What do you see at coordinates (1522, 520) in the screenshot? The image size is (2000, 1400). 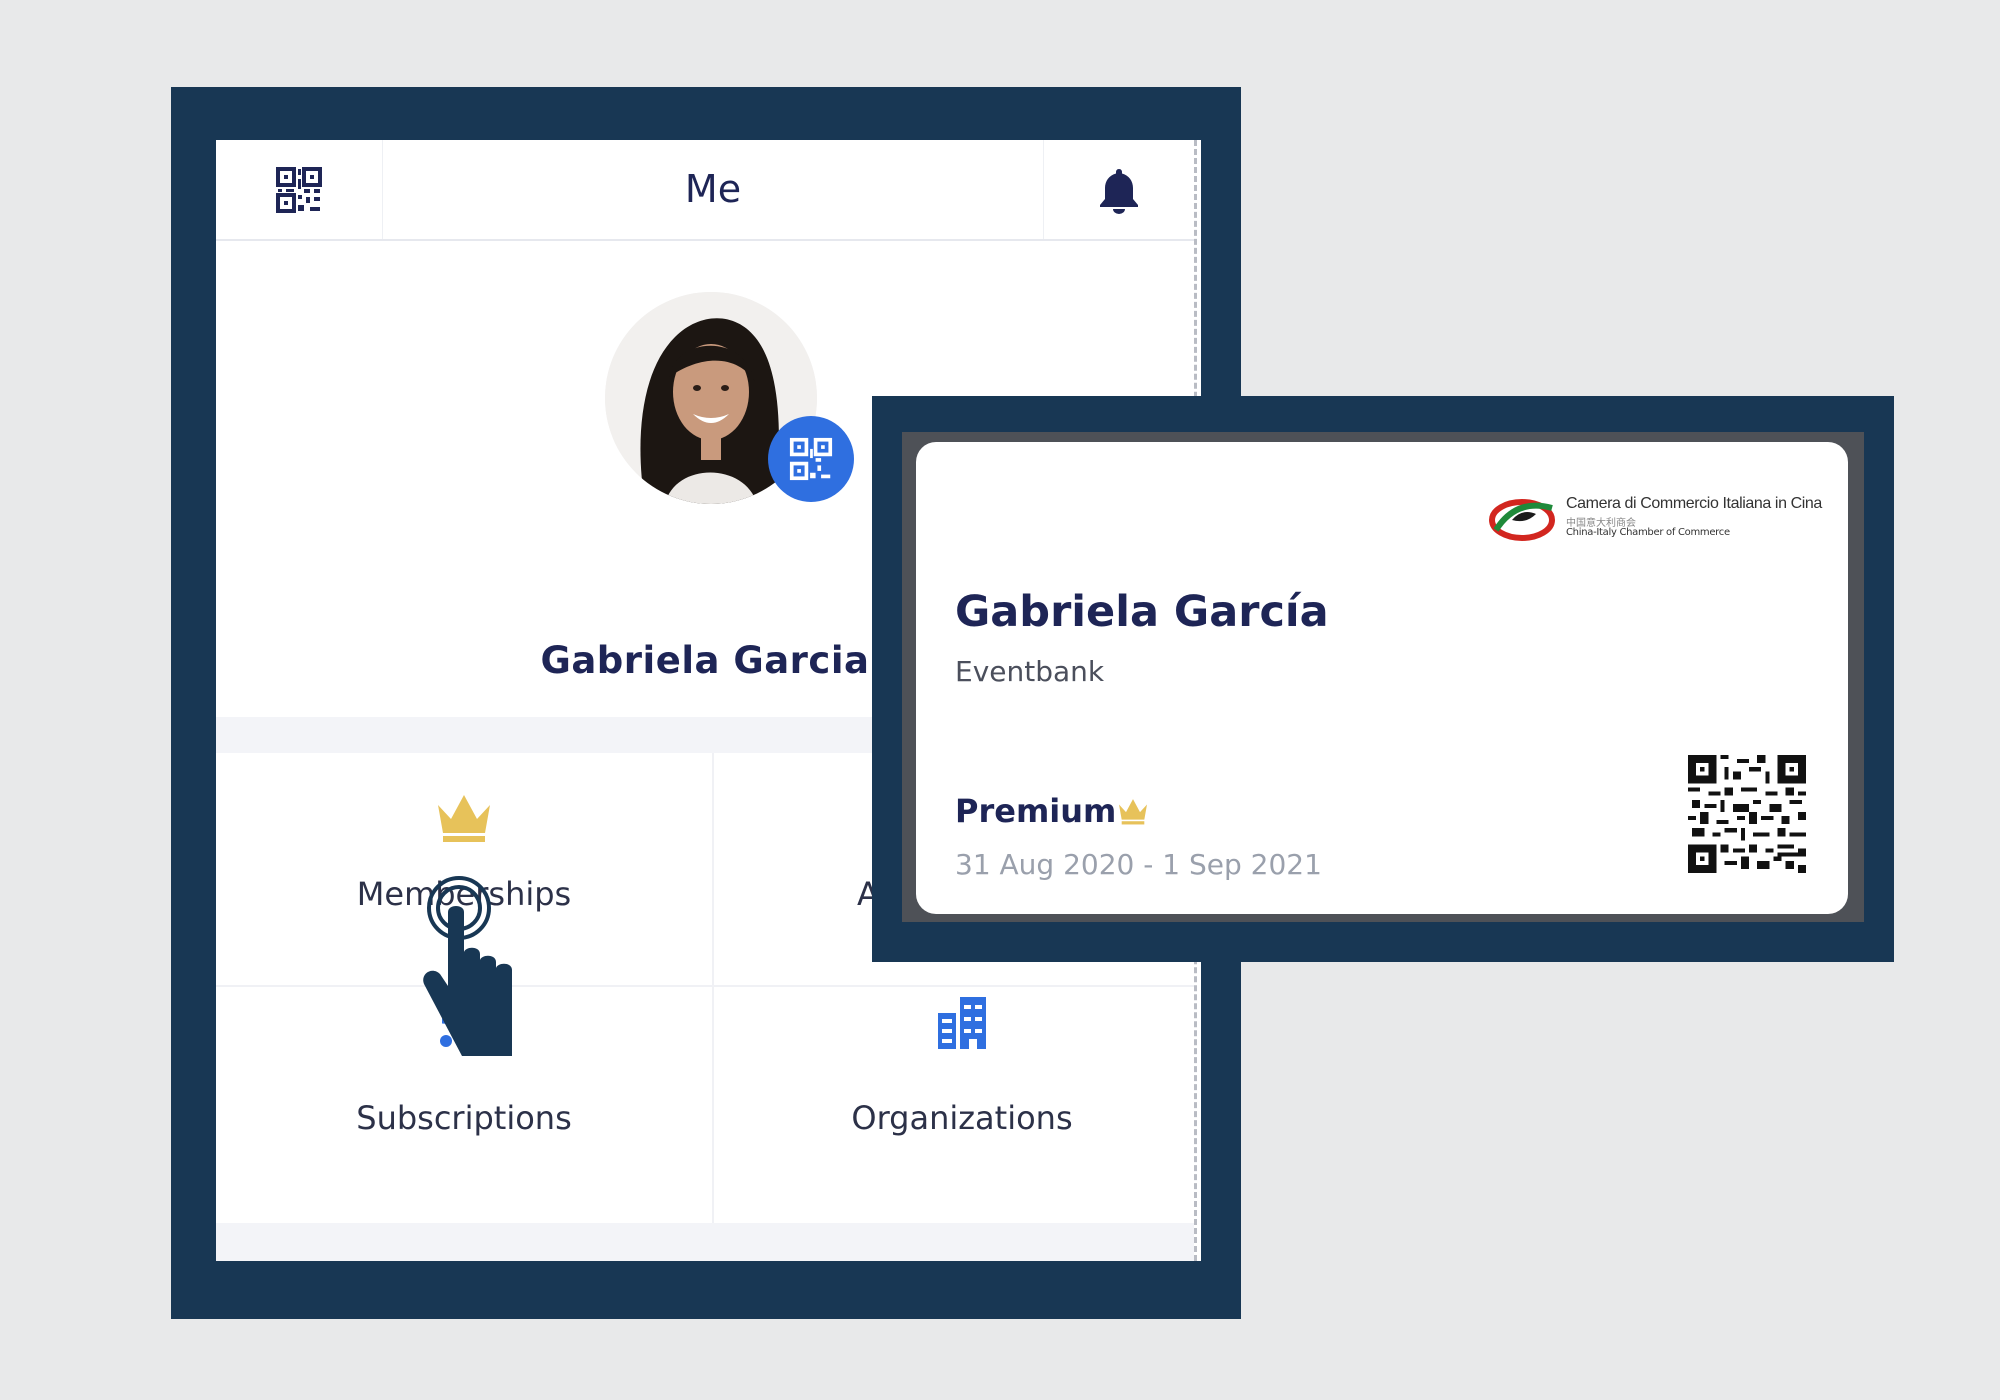 I see `chamber-logo-mark` at bounding box center [1522, 520].